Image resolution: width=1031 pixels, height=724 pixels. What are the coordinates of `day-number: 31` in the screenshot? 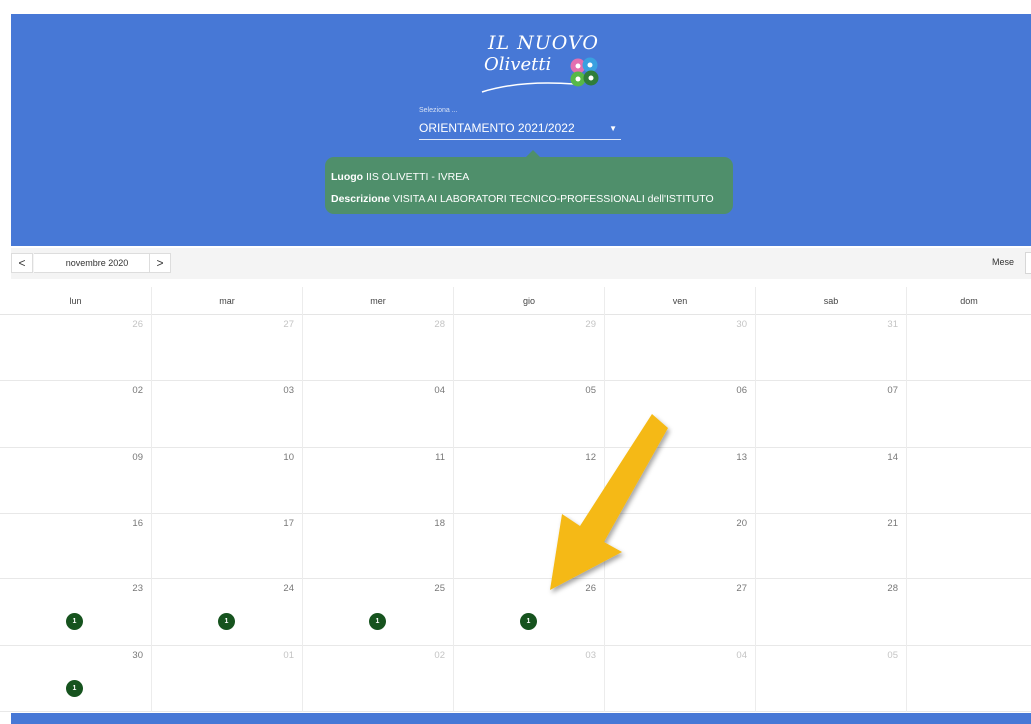 It's located at (892, 324).